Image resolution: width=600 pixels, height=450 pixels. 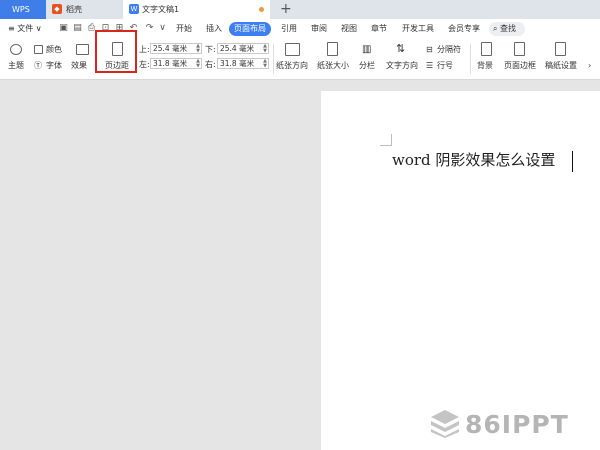 What do you see at coordinates (561, 65) in the screenshot?
I see `manuscript-button: 稿纸设置` at bounding box center [561, 65].